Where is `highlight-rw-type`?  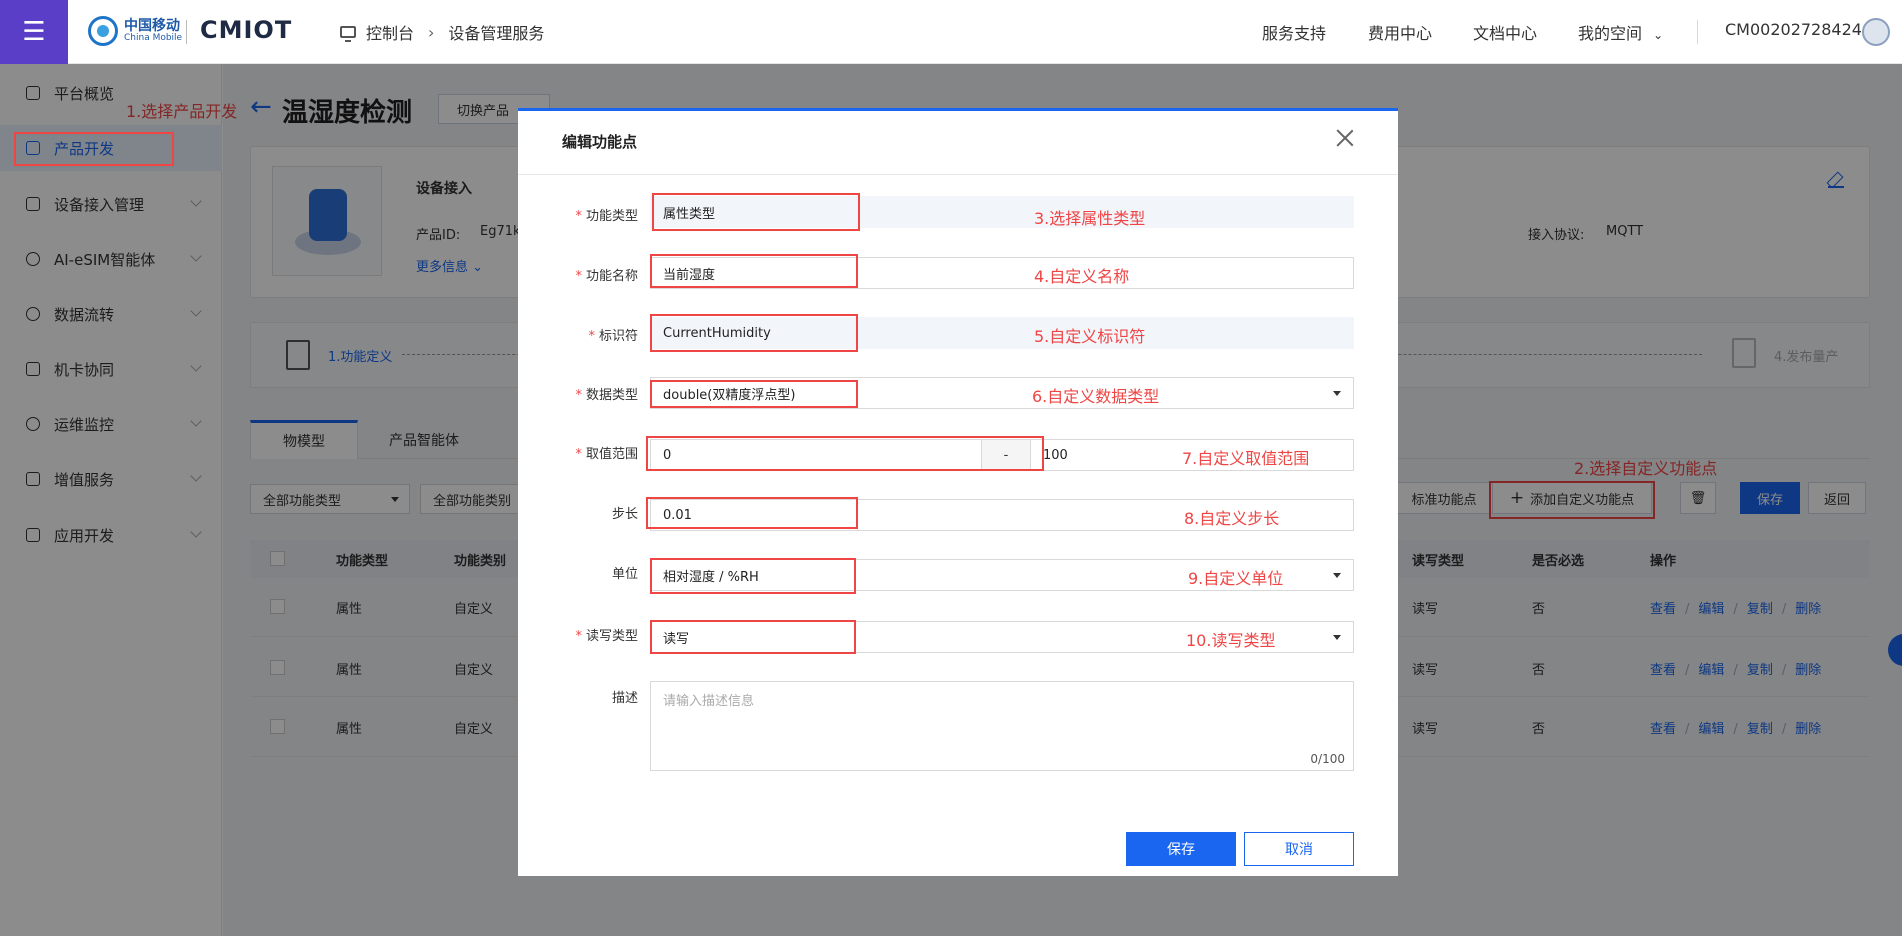
highlight-rw-type is located at coordinates (753, 637).